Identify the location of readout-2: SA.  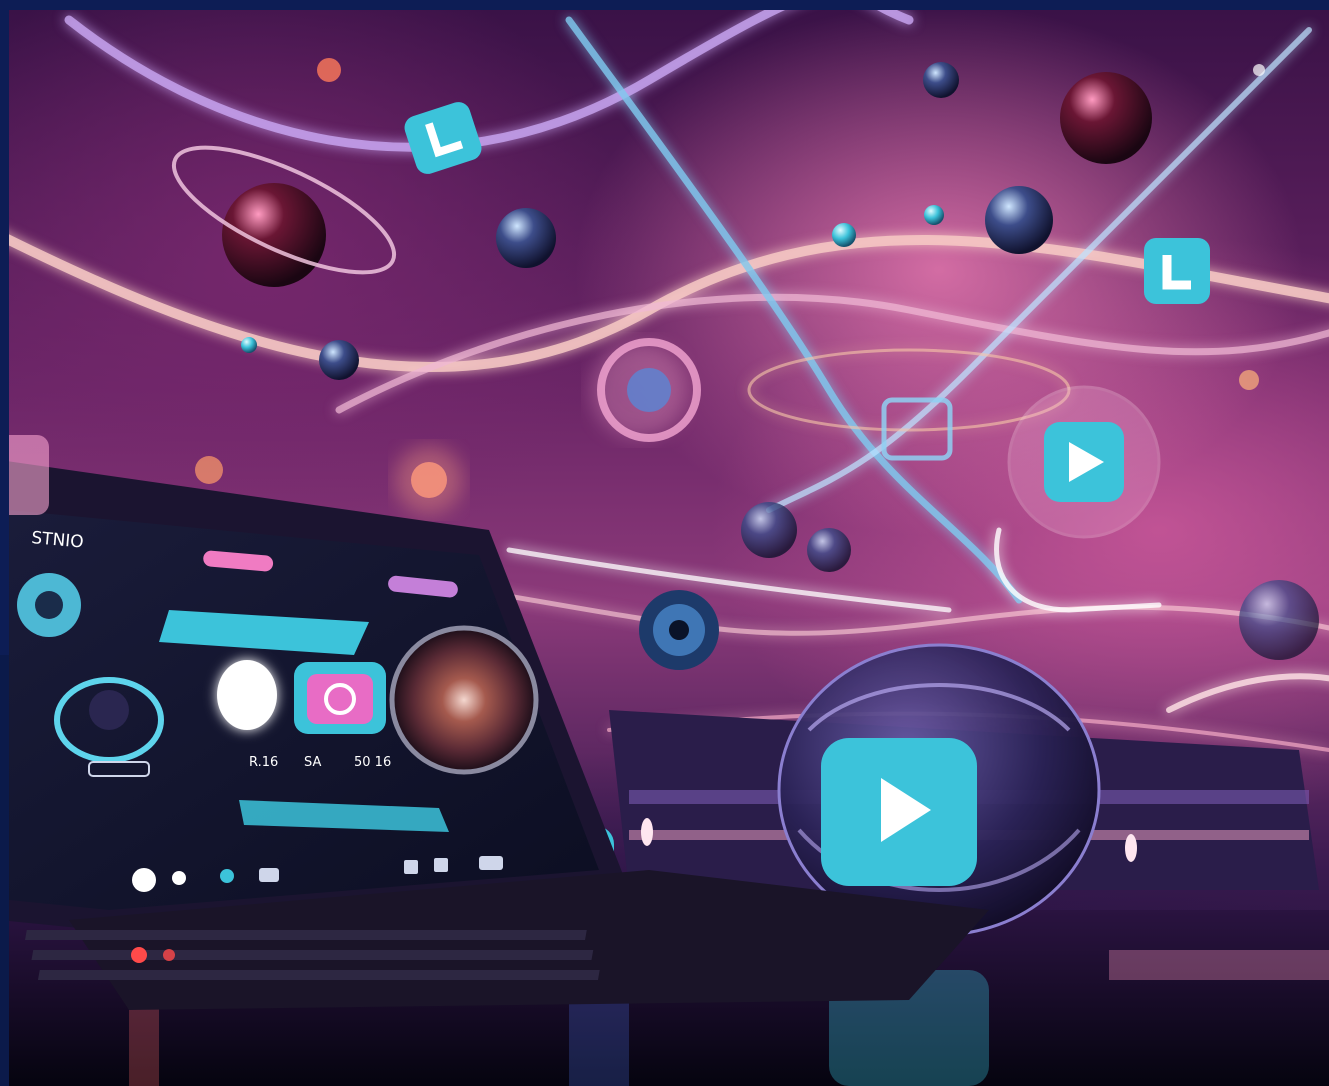
(312, 762).